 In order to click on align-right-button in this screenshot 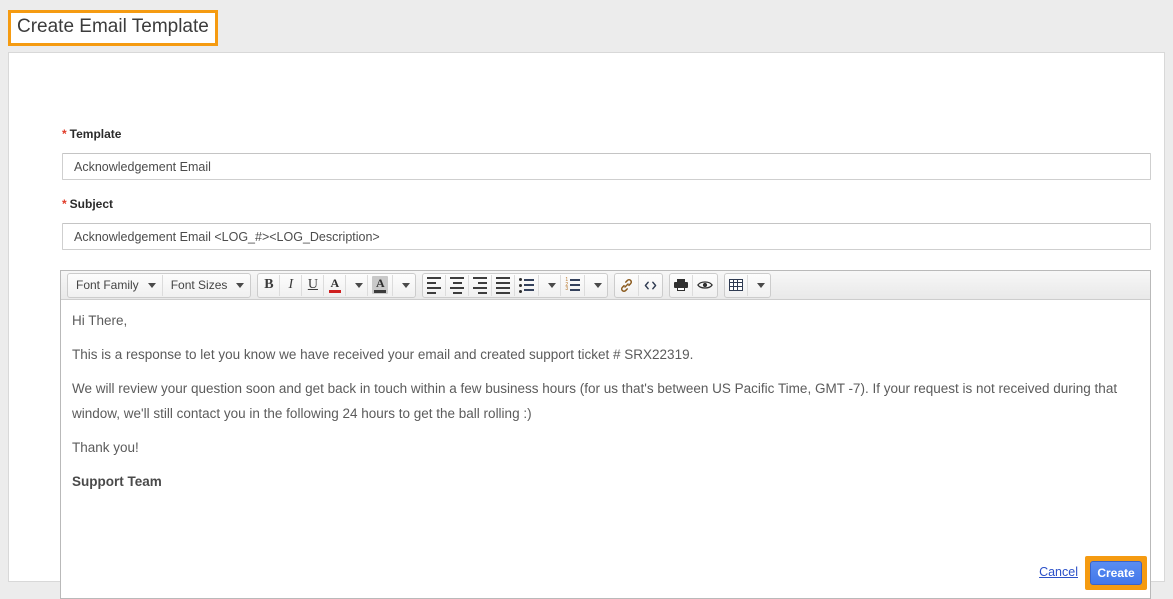, I will do `click(481, 285)`.